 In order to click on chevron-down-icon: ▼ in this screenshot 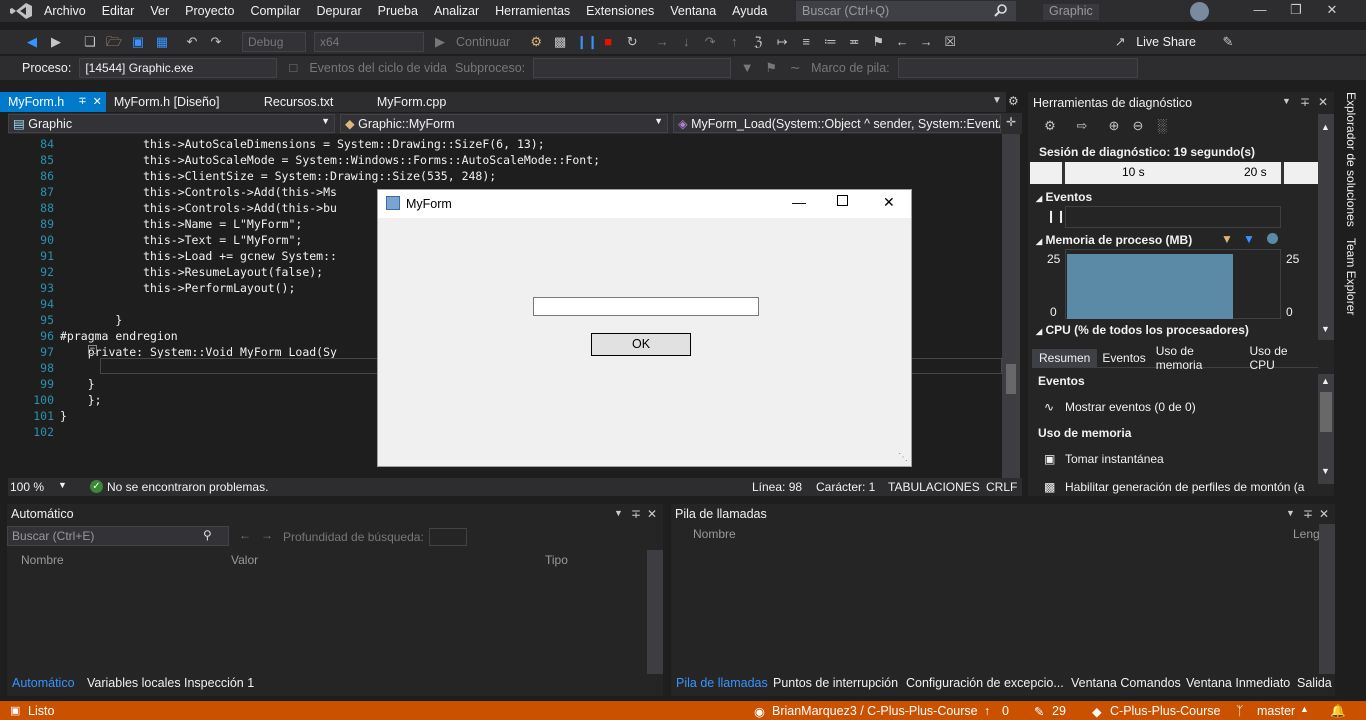, I will do `click(1290, 513)`.